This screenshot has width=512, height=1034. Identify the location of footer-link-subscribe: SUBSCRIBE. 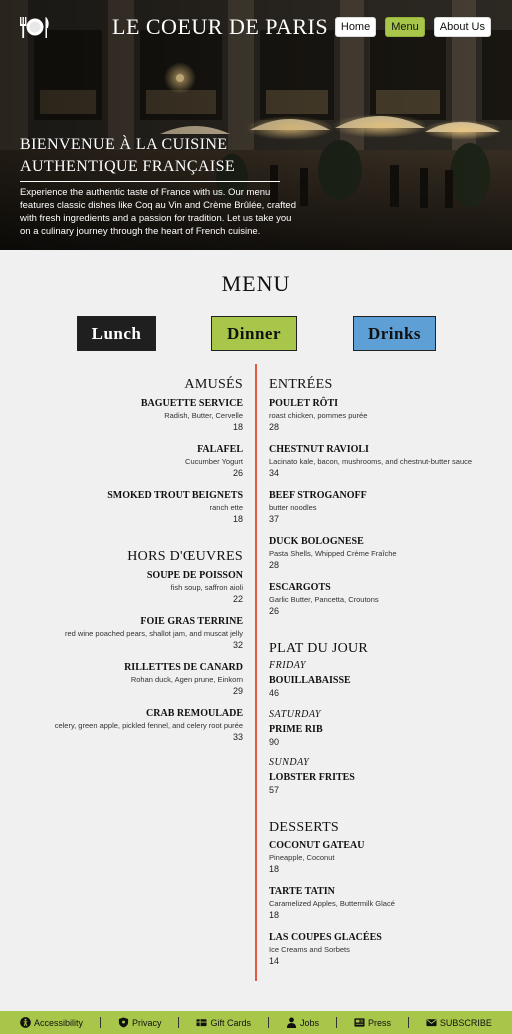
(459, 1022).